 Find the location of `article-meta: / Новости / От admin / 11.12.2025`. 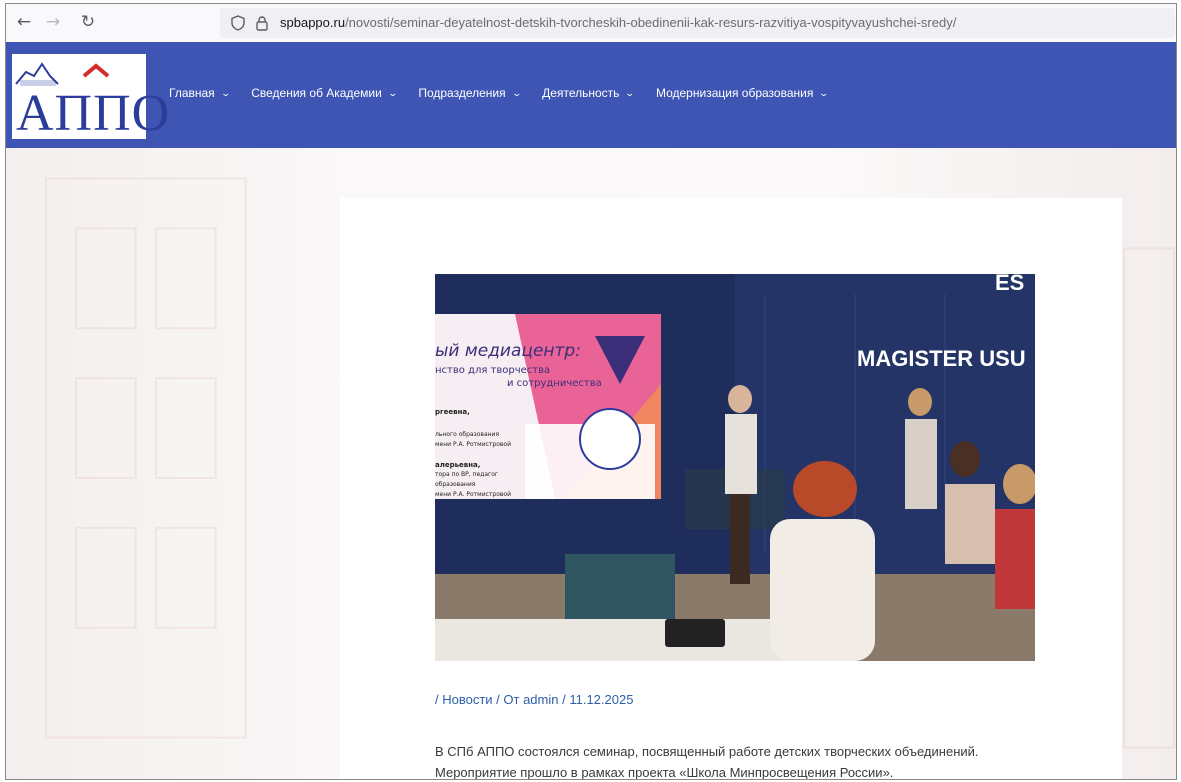

article-meta: / Новости / От admin / 11.12.2025 is located at coordinates (534, 699).